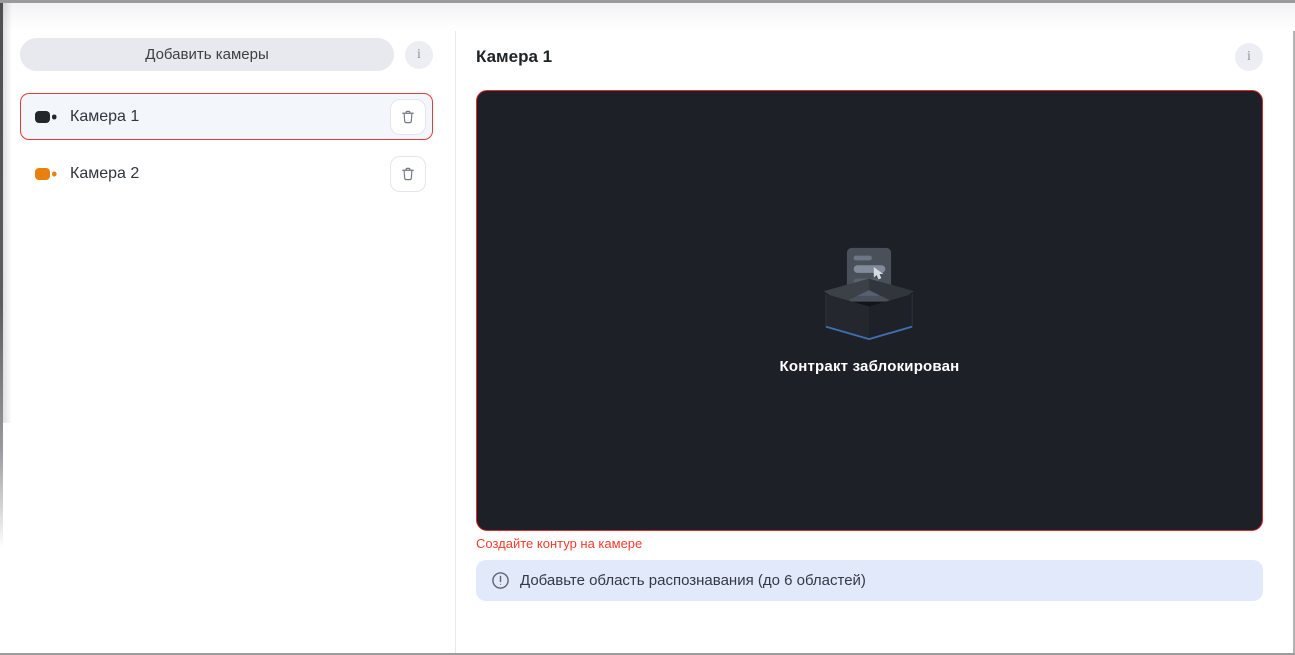  What do you see at coordinates (1249, 57) in the screenshot?
I see `camera-info-button: i` at bounding box center [1249, 57].